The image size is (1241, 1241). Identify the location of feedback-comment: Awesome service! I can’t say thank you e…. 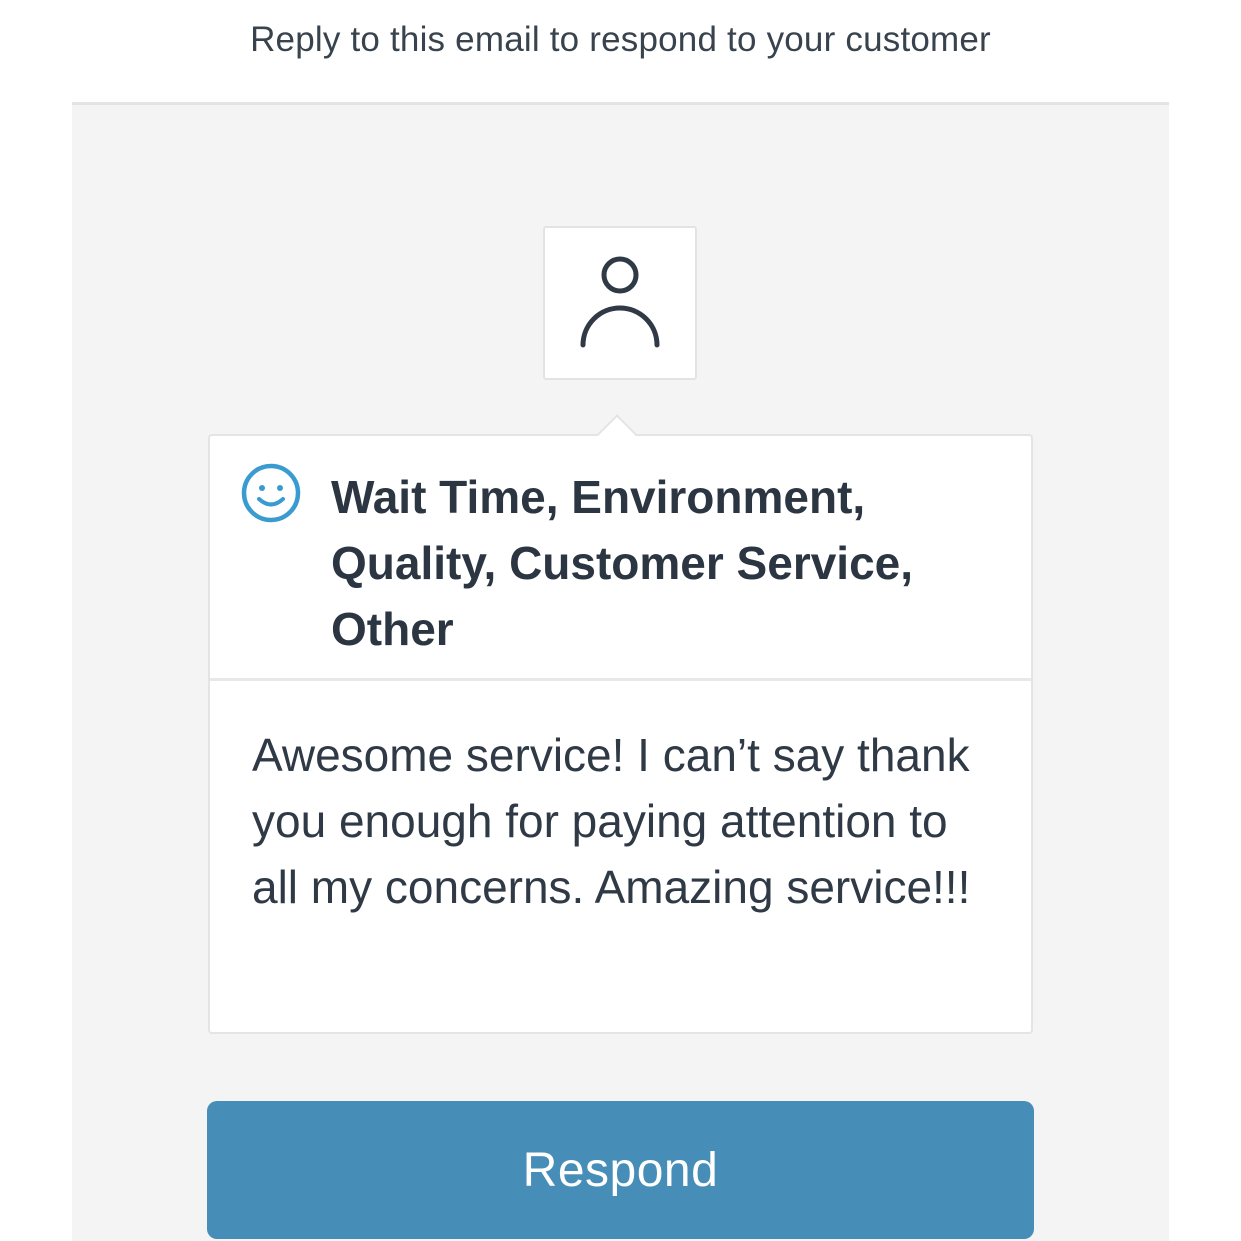
(611, 821).